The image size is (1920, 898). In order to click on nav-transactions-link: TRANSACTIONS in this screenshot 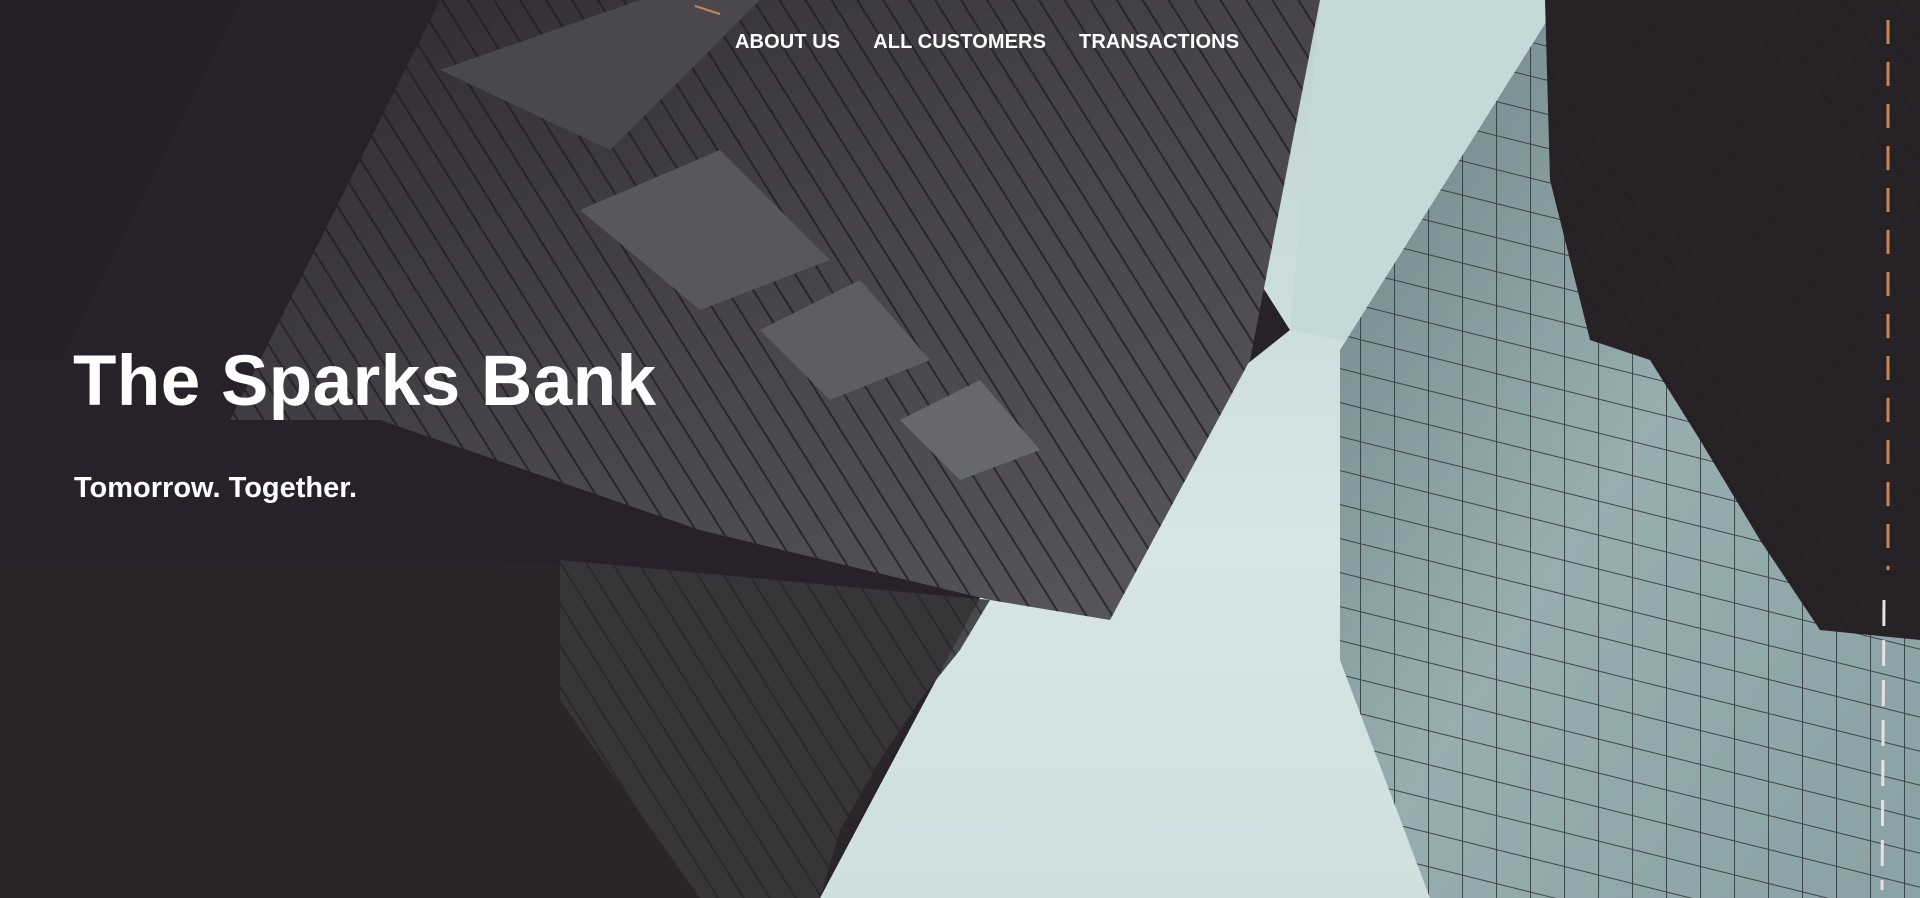, I will do `click(1159, 42)`.